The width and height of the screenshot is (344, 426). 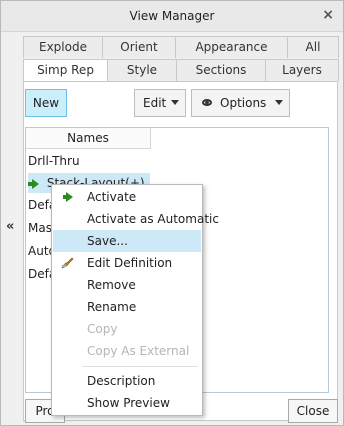 I want to click on tab-all: All, so click(x=313, y=47).